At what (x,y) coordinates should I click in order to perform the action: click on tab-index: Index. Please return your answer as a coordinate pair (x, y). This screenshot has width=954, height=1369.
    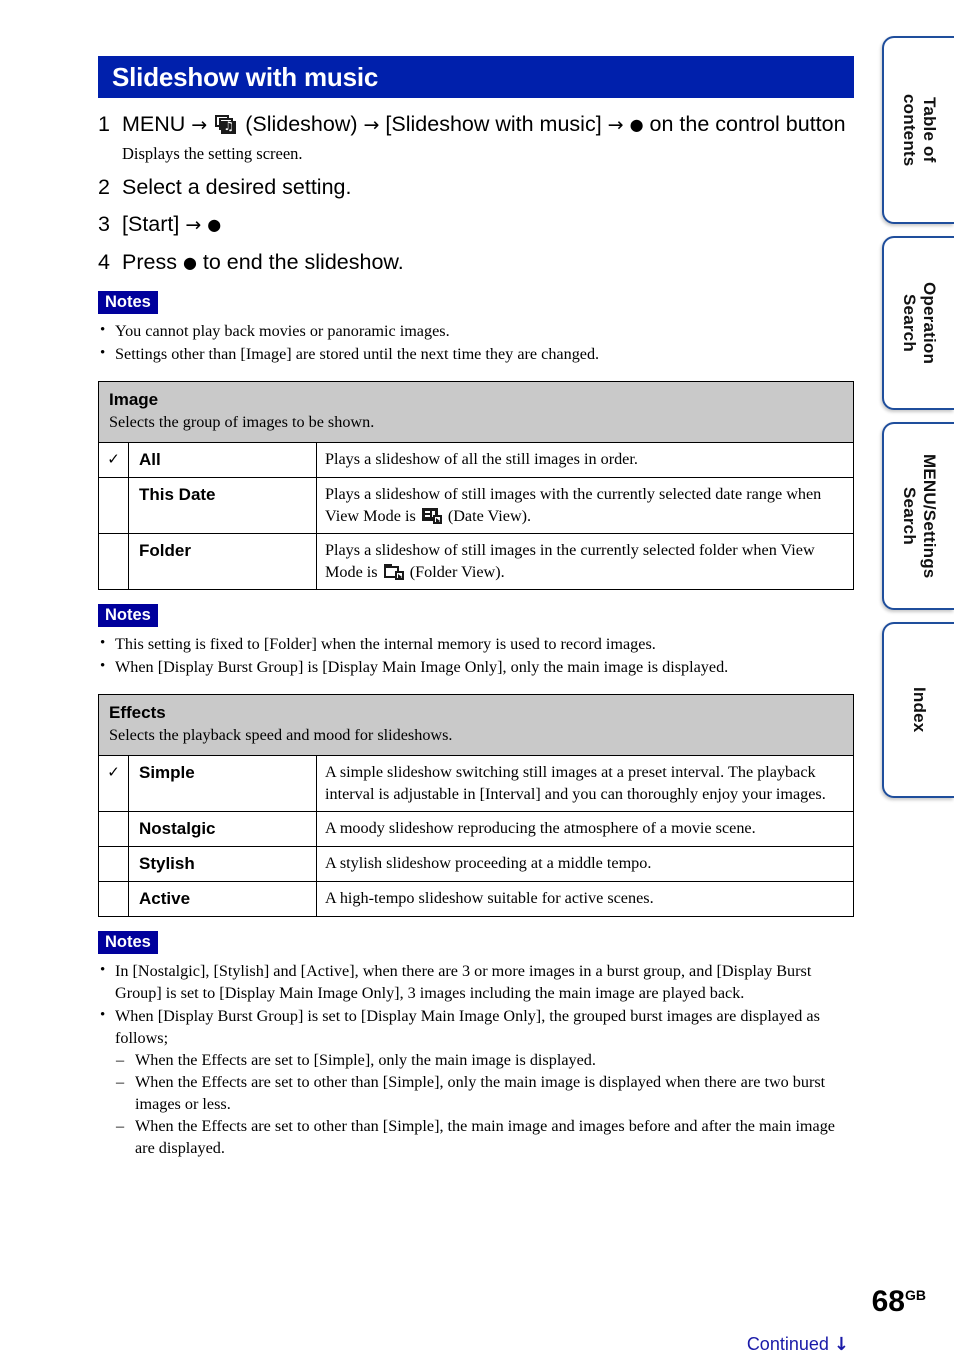
    Looking at the image, I should click on (918, 710).